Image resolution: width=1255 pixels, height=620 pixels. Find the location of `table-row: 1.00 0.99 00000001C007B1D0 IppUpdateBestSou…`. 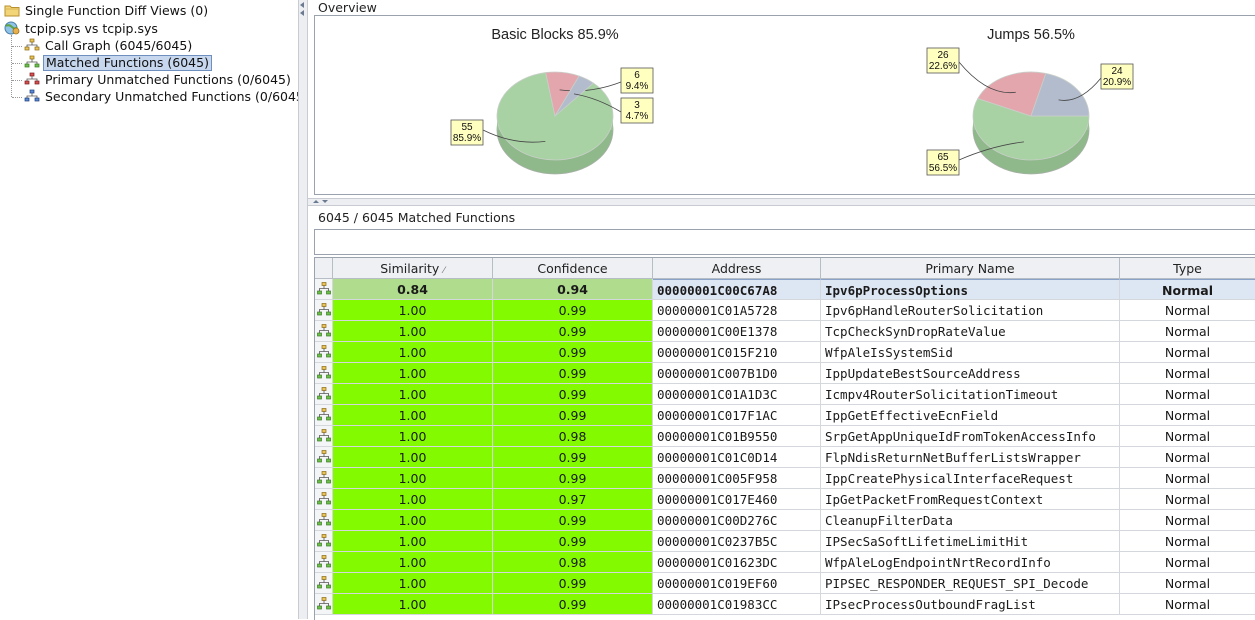

table-row: 1.00 0.99 00000001C007B1D0 IppUpdateBestSou… is located at coordinates (785, 373).